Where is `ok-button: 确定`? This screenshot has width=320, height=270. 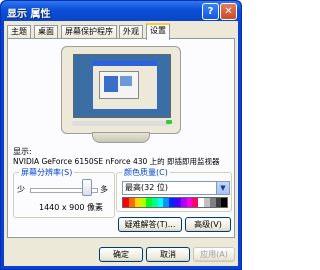 ok-button: 确定 is located at coordinates (121, 254).